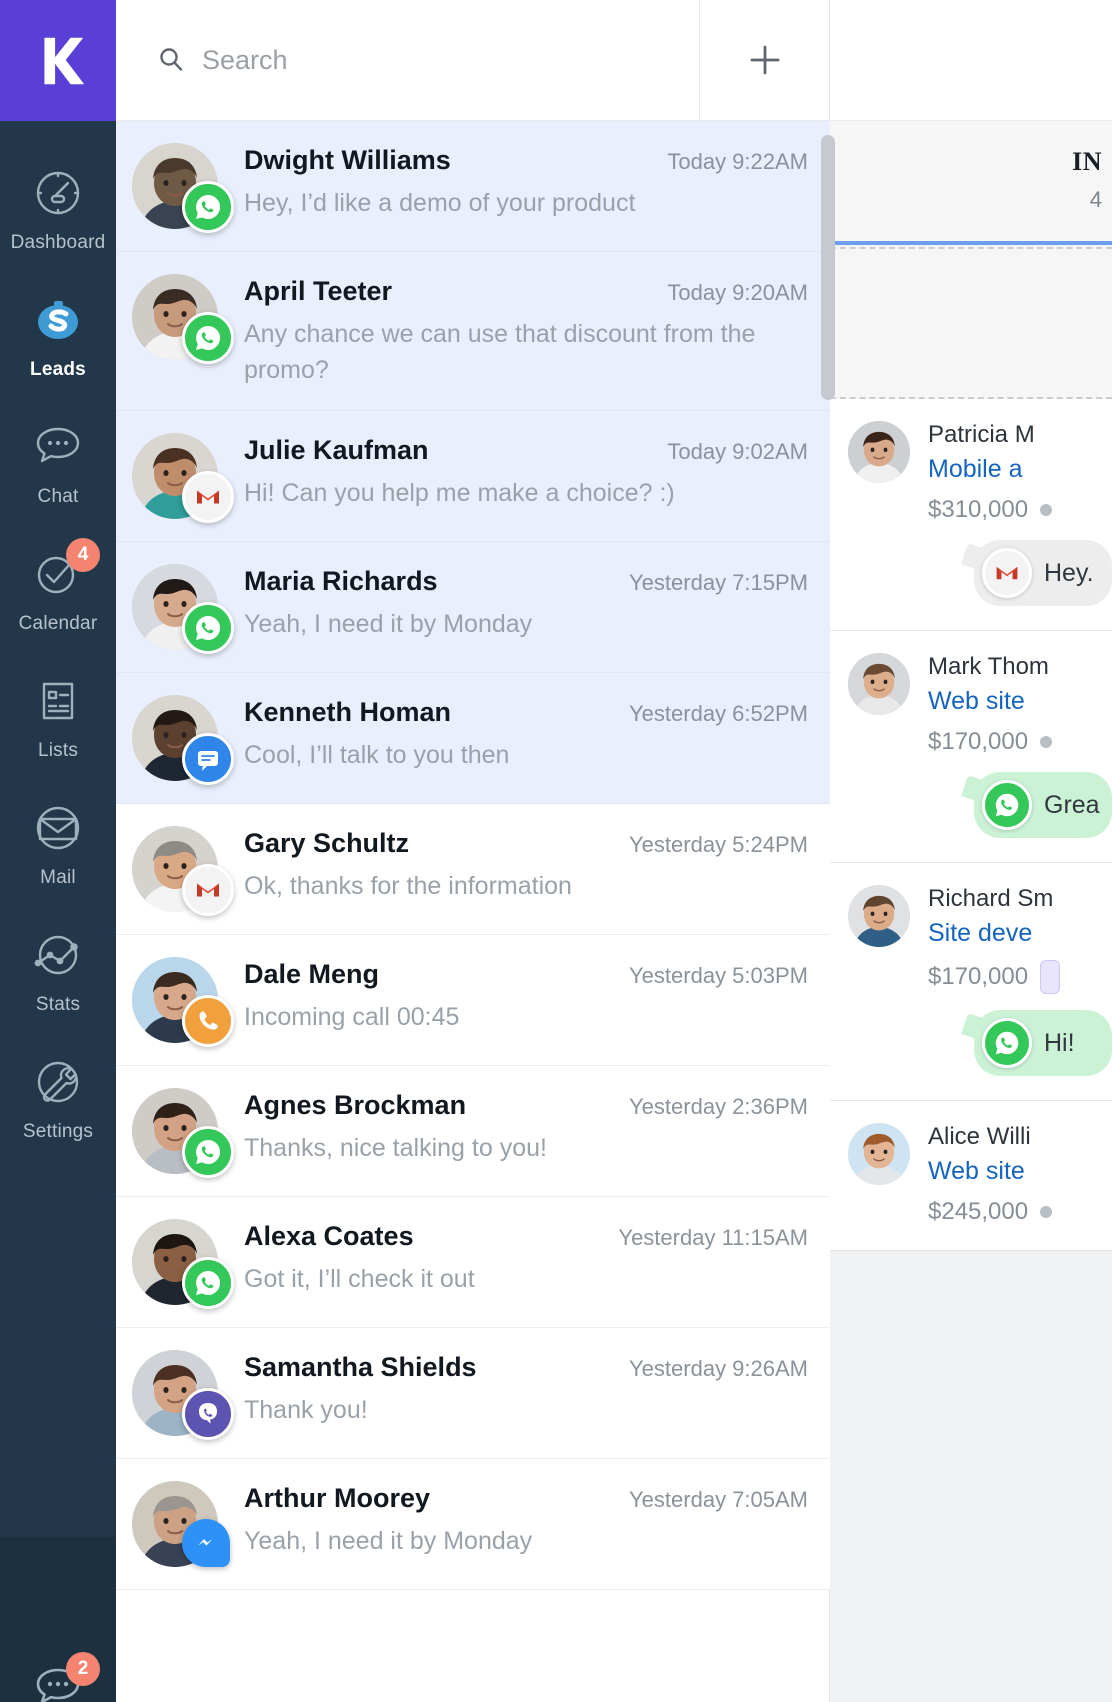  I want to click on plus-icon, so click(764, 60).